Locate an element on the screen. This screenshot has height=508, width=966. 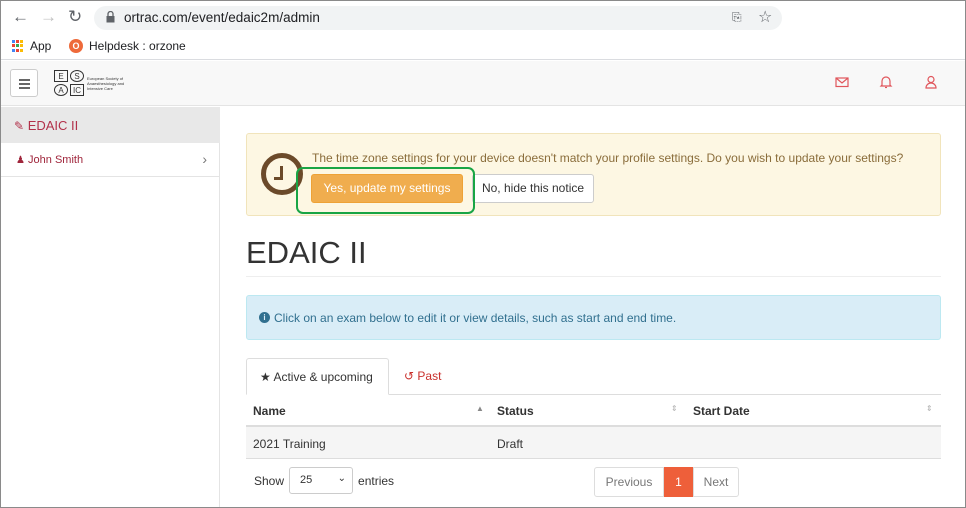
tab-past: ↺ Past is located at coordinates (422, 376).